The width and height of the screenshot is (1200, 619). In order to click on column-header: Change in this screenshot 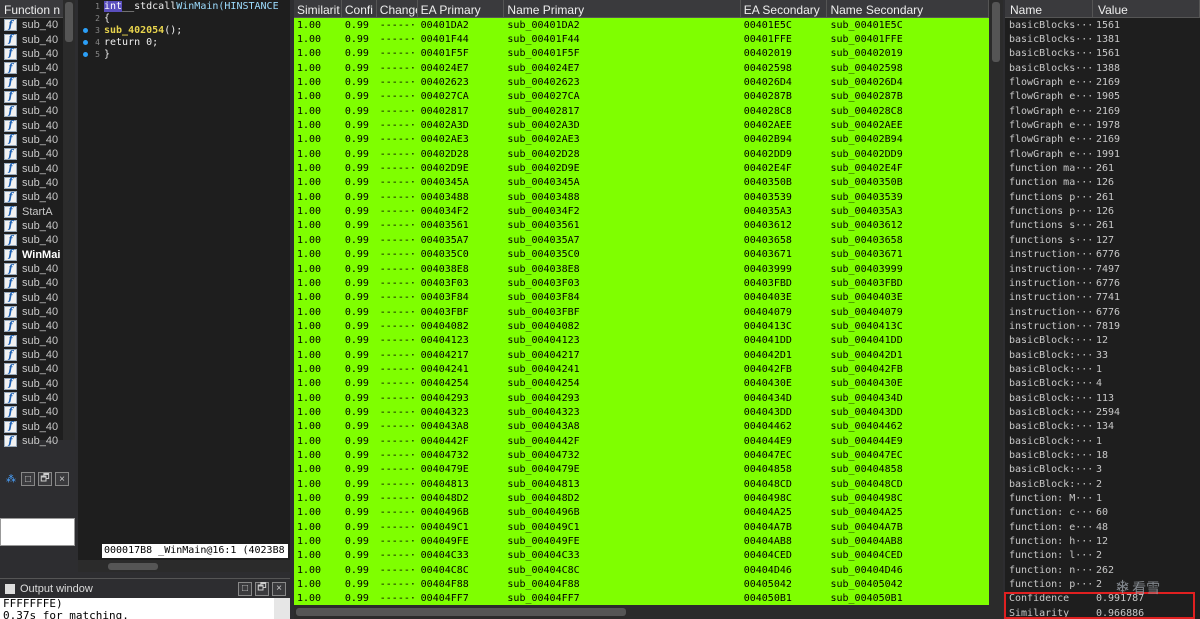, I will do `click(397, 8)`.